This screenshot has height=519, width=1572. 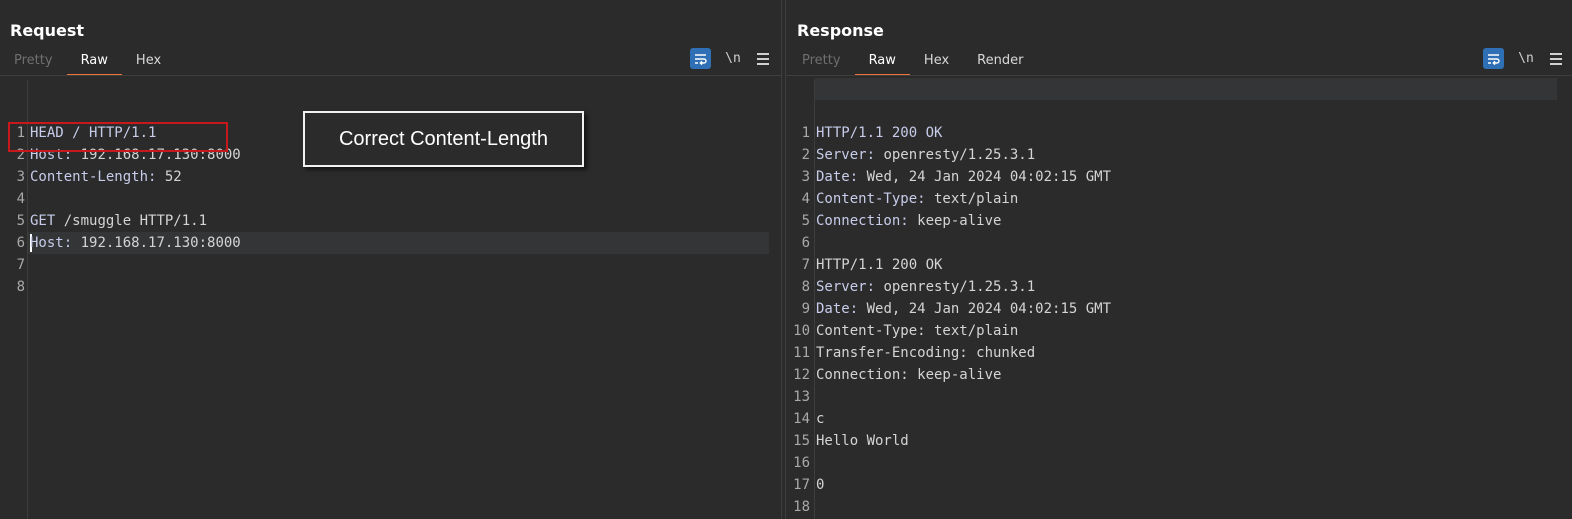 I want to click on content-length-highlight-box, so click(x=118, y=137).